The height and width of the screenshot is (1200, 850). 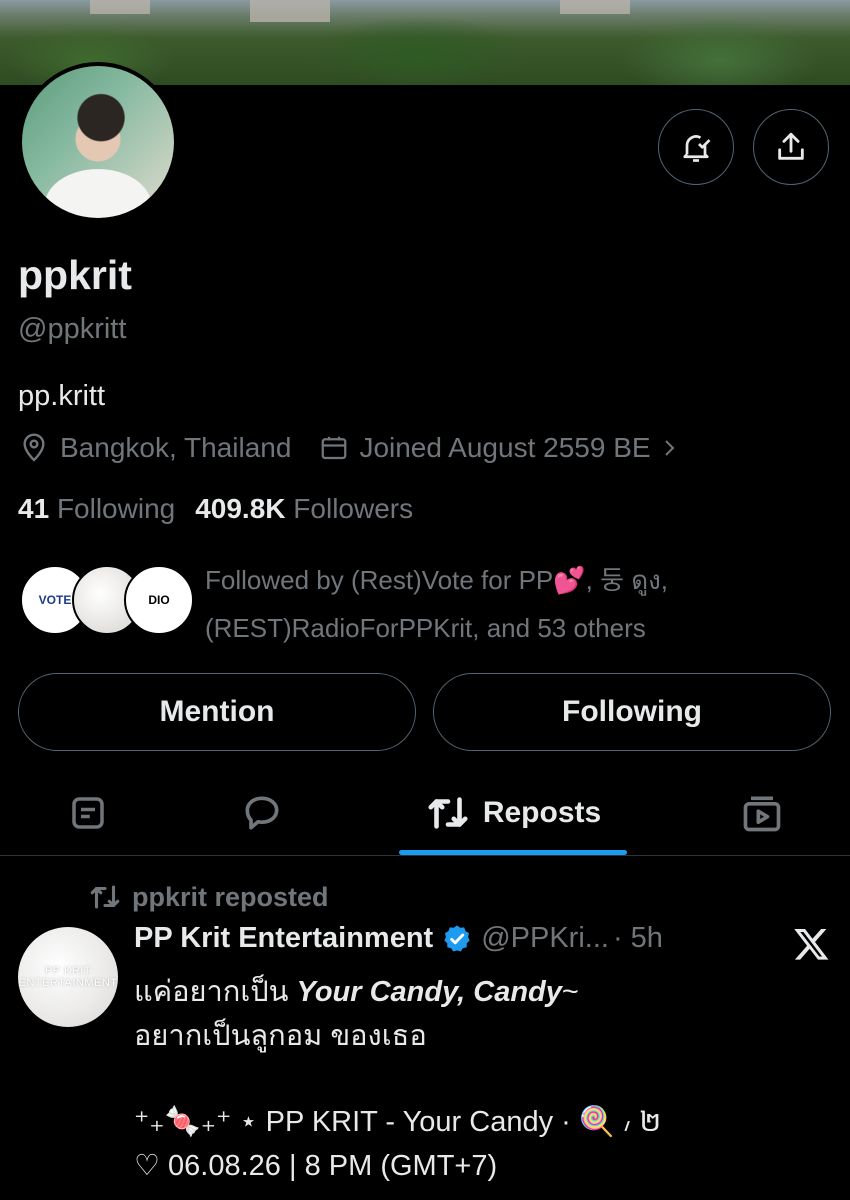 What do you see at coordinates (116, 508) in the screenshot?
I see `following-label: Following` at bounding box center [116, 508].